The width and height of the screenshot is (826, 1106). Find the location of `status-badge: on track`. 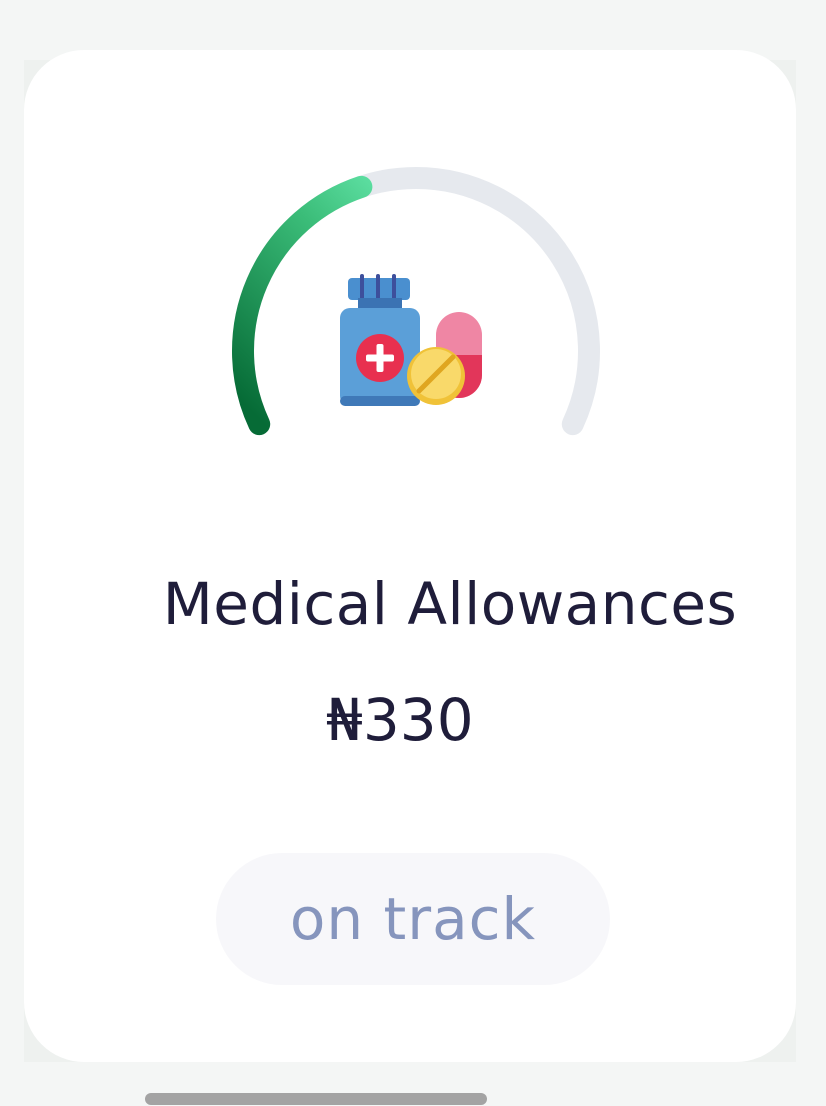

status-badge: on track is located at coordinates (413, 919).